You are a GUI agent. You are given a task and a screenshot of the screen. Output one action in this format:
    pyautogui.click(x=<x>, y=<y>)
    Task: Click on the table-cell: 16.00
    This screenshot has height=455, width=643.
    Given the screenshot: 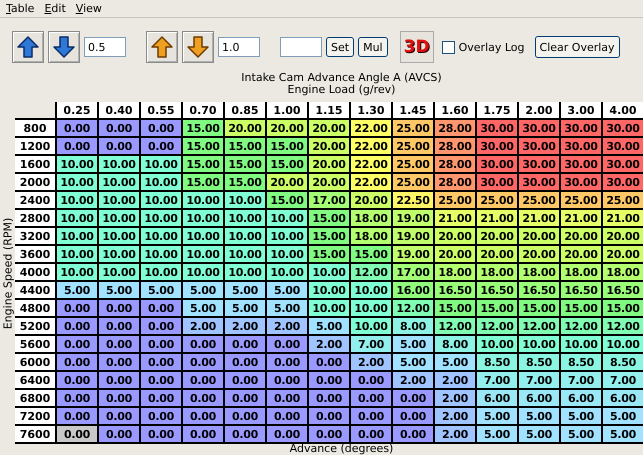 What is the action you would take?
    pyautogui.click(x=413, y=290)
    